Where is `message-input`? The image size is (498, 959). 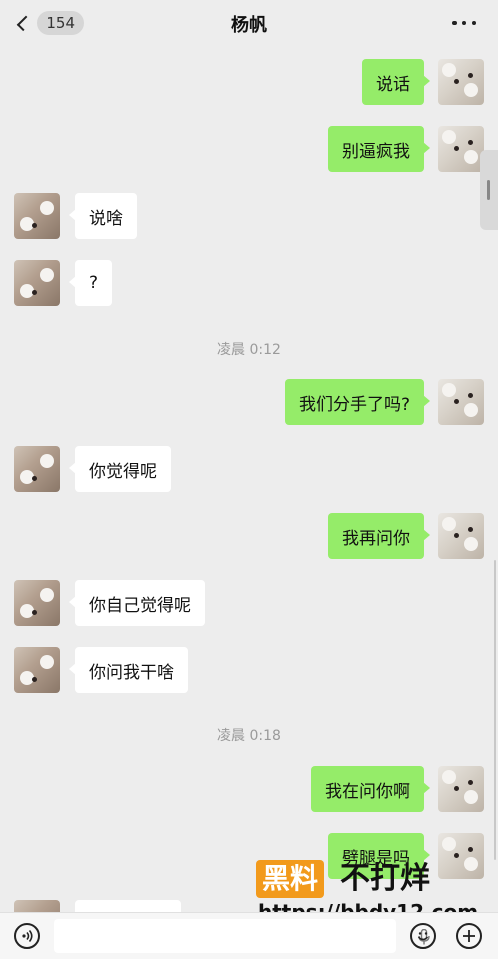 message-input is located at coordinates (242, 936).